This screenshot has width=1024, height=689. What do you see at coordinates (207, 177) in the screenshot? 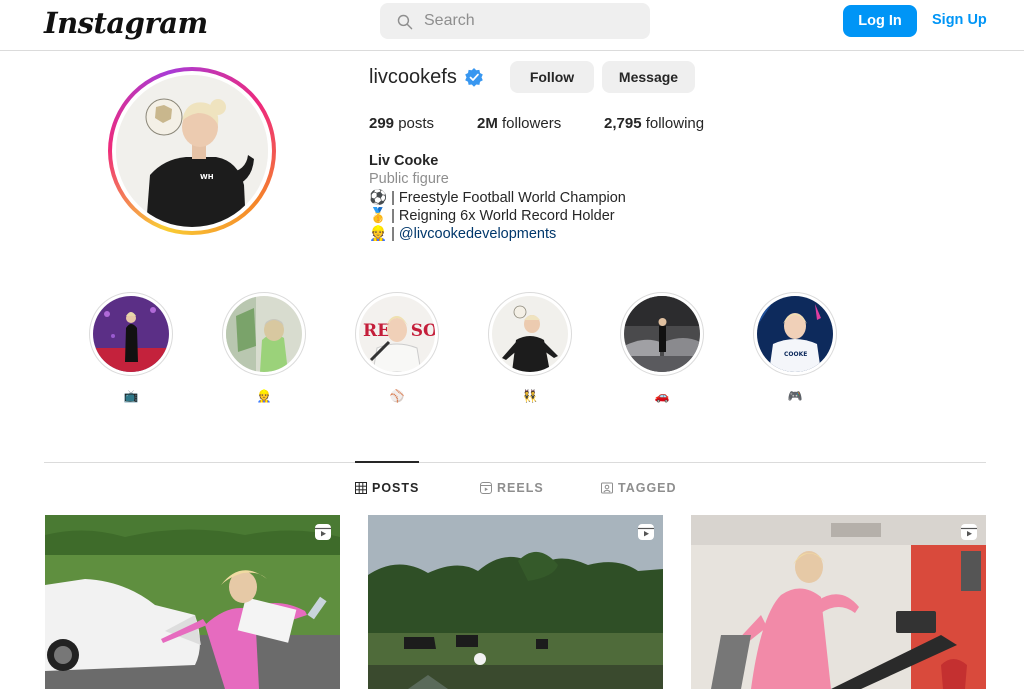
I see `svg-text: WH` at bounding box center [207, 177].